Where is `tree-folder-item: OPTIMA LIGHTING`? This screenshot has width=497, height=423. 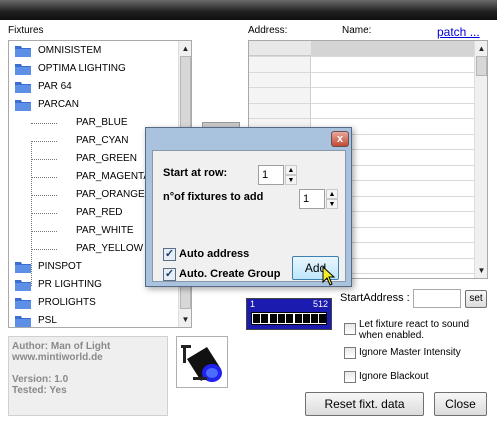
tree-folder-item: OPTIMA LIGHTING is located at coordinates (94, 69).